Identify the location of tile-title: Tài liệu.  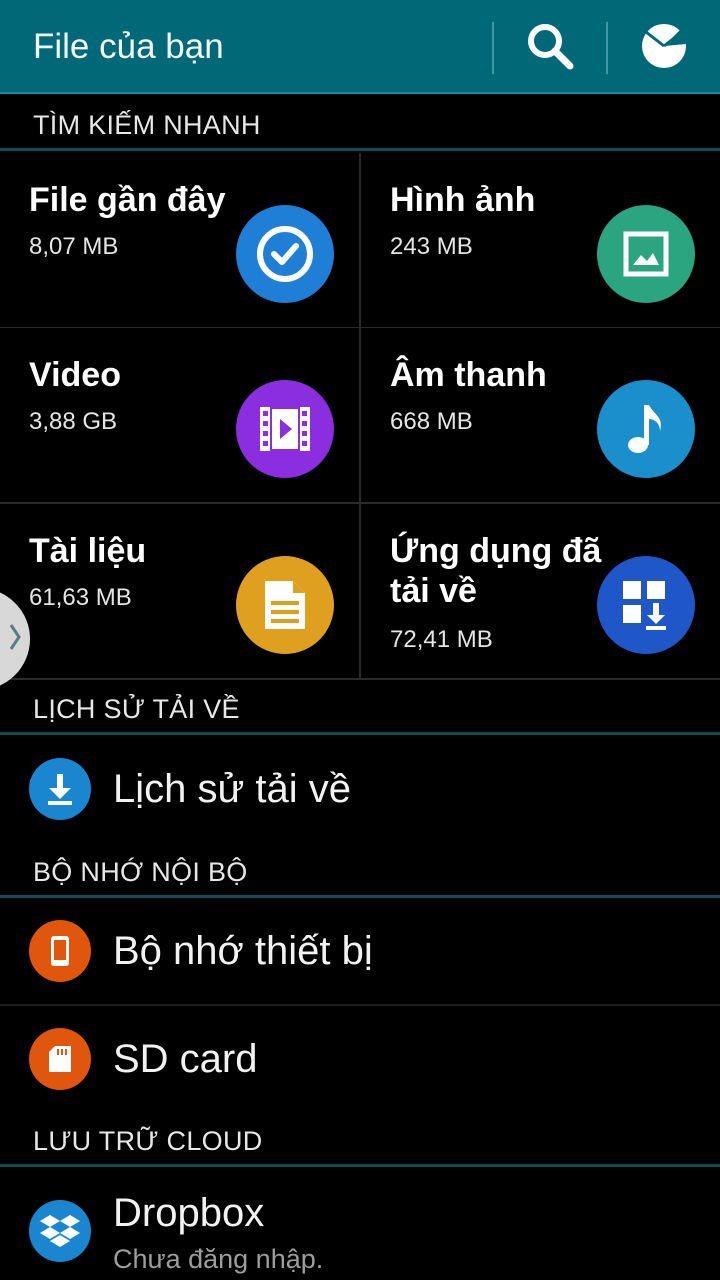
(88, 551).